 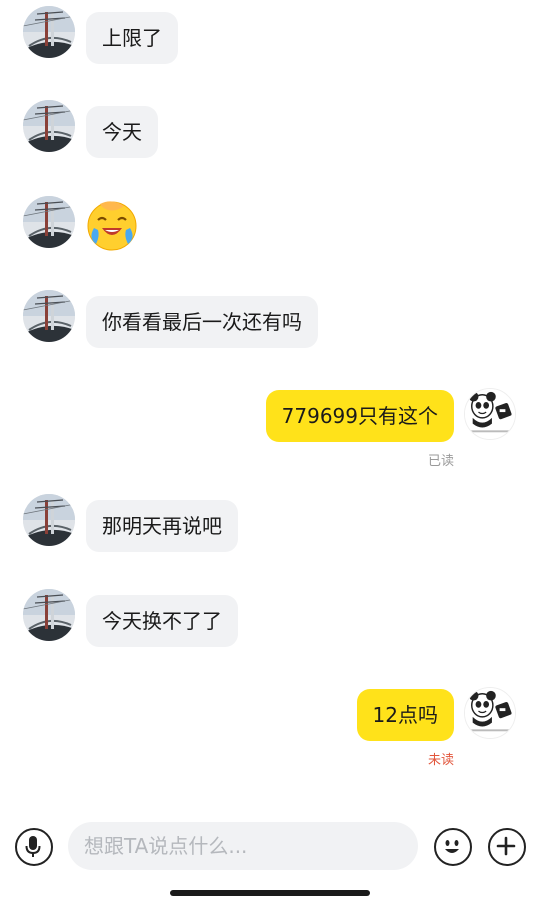 I want to click on message-row-incoming: 那明天再说吧, so click(x=270, y=525).